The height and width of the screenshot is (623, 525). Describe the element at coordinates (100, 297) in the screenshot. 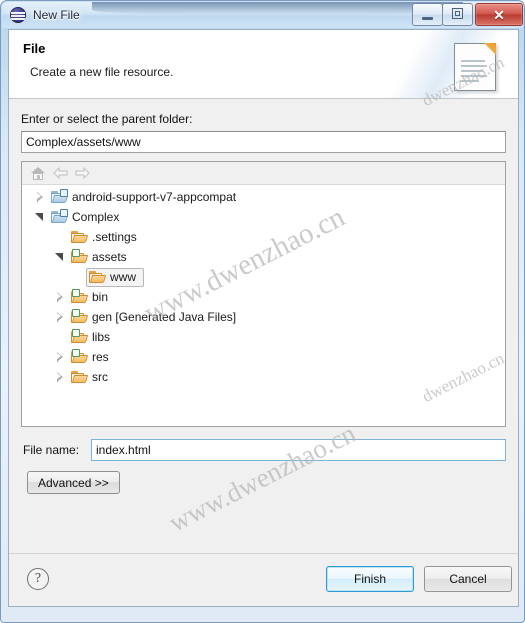

I see `tree-item-label: bin` at that location.